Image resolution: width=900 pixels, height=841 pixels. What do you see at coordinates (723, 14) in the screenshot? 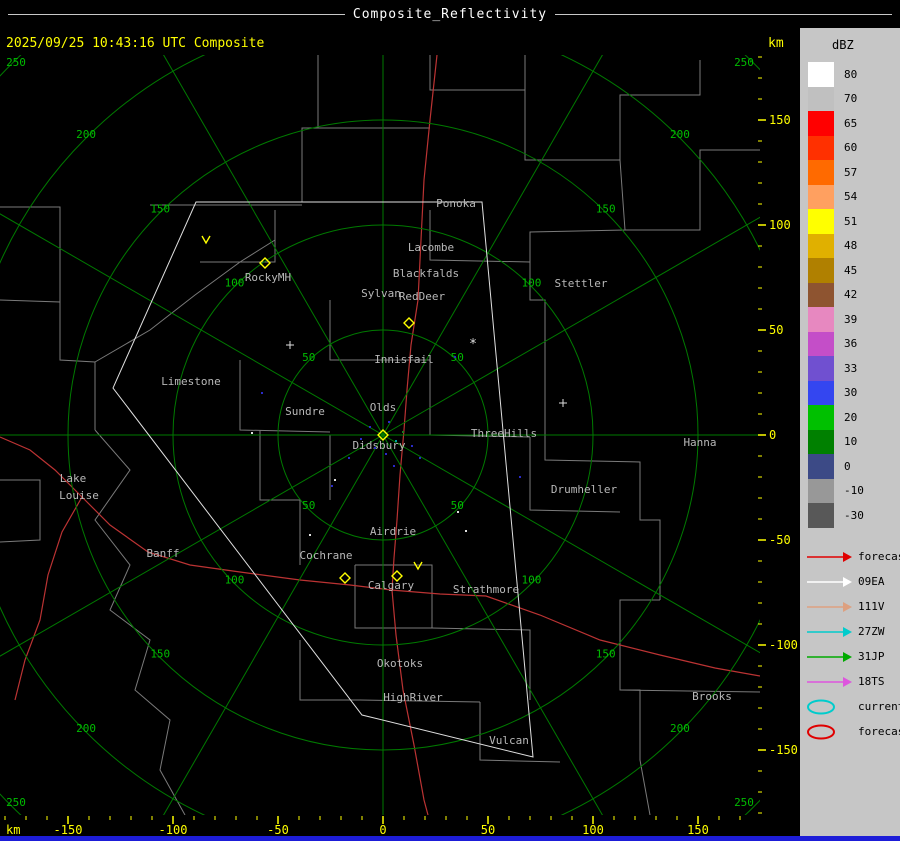
I see `title-rule-right` at bounding box center [723, 14].